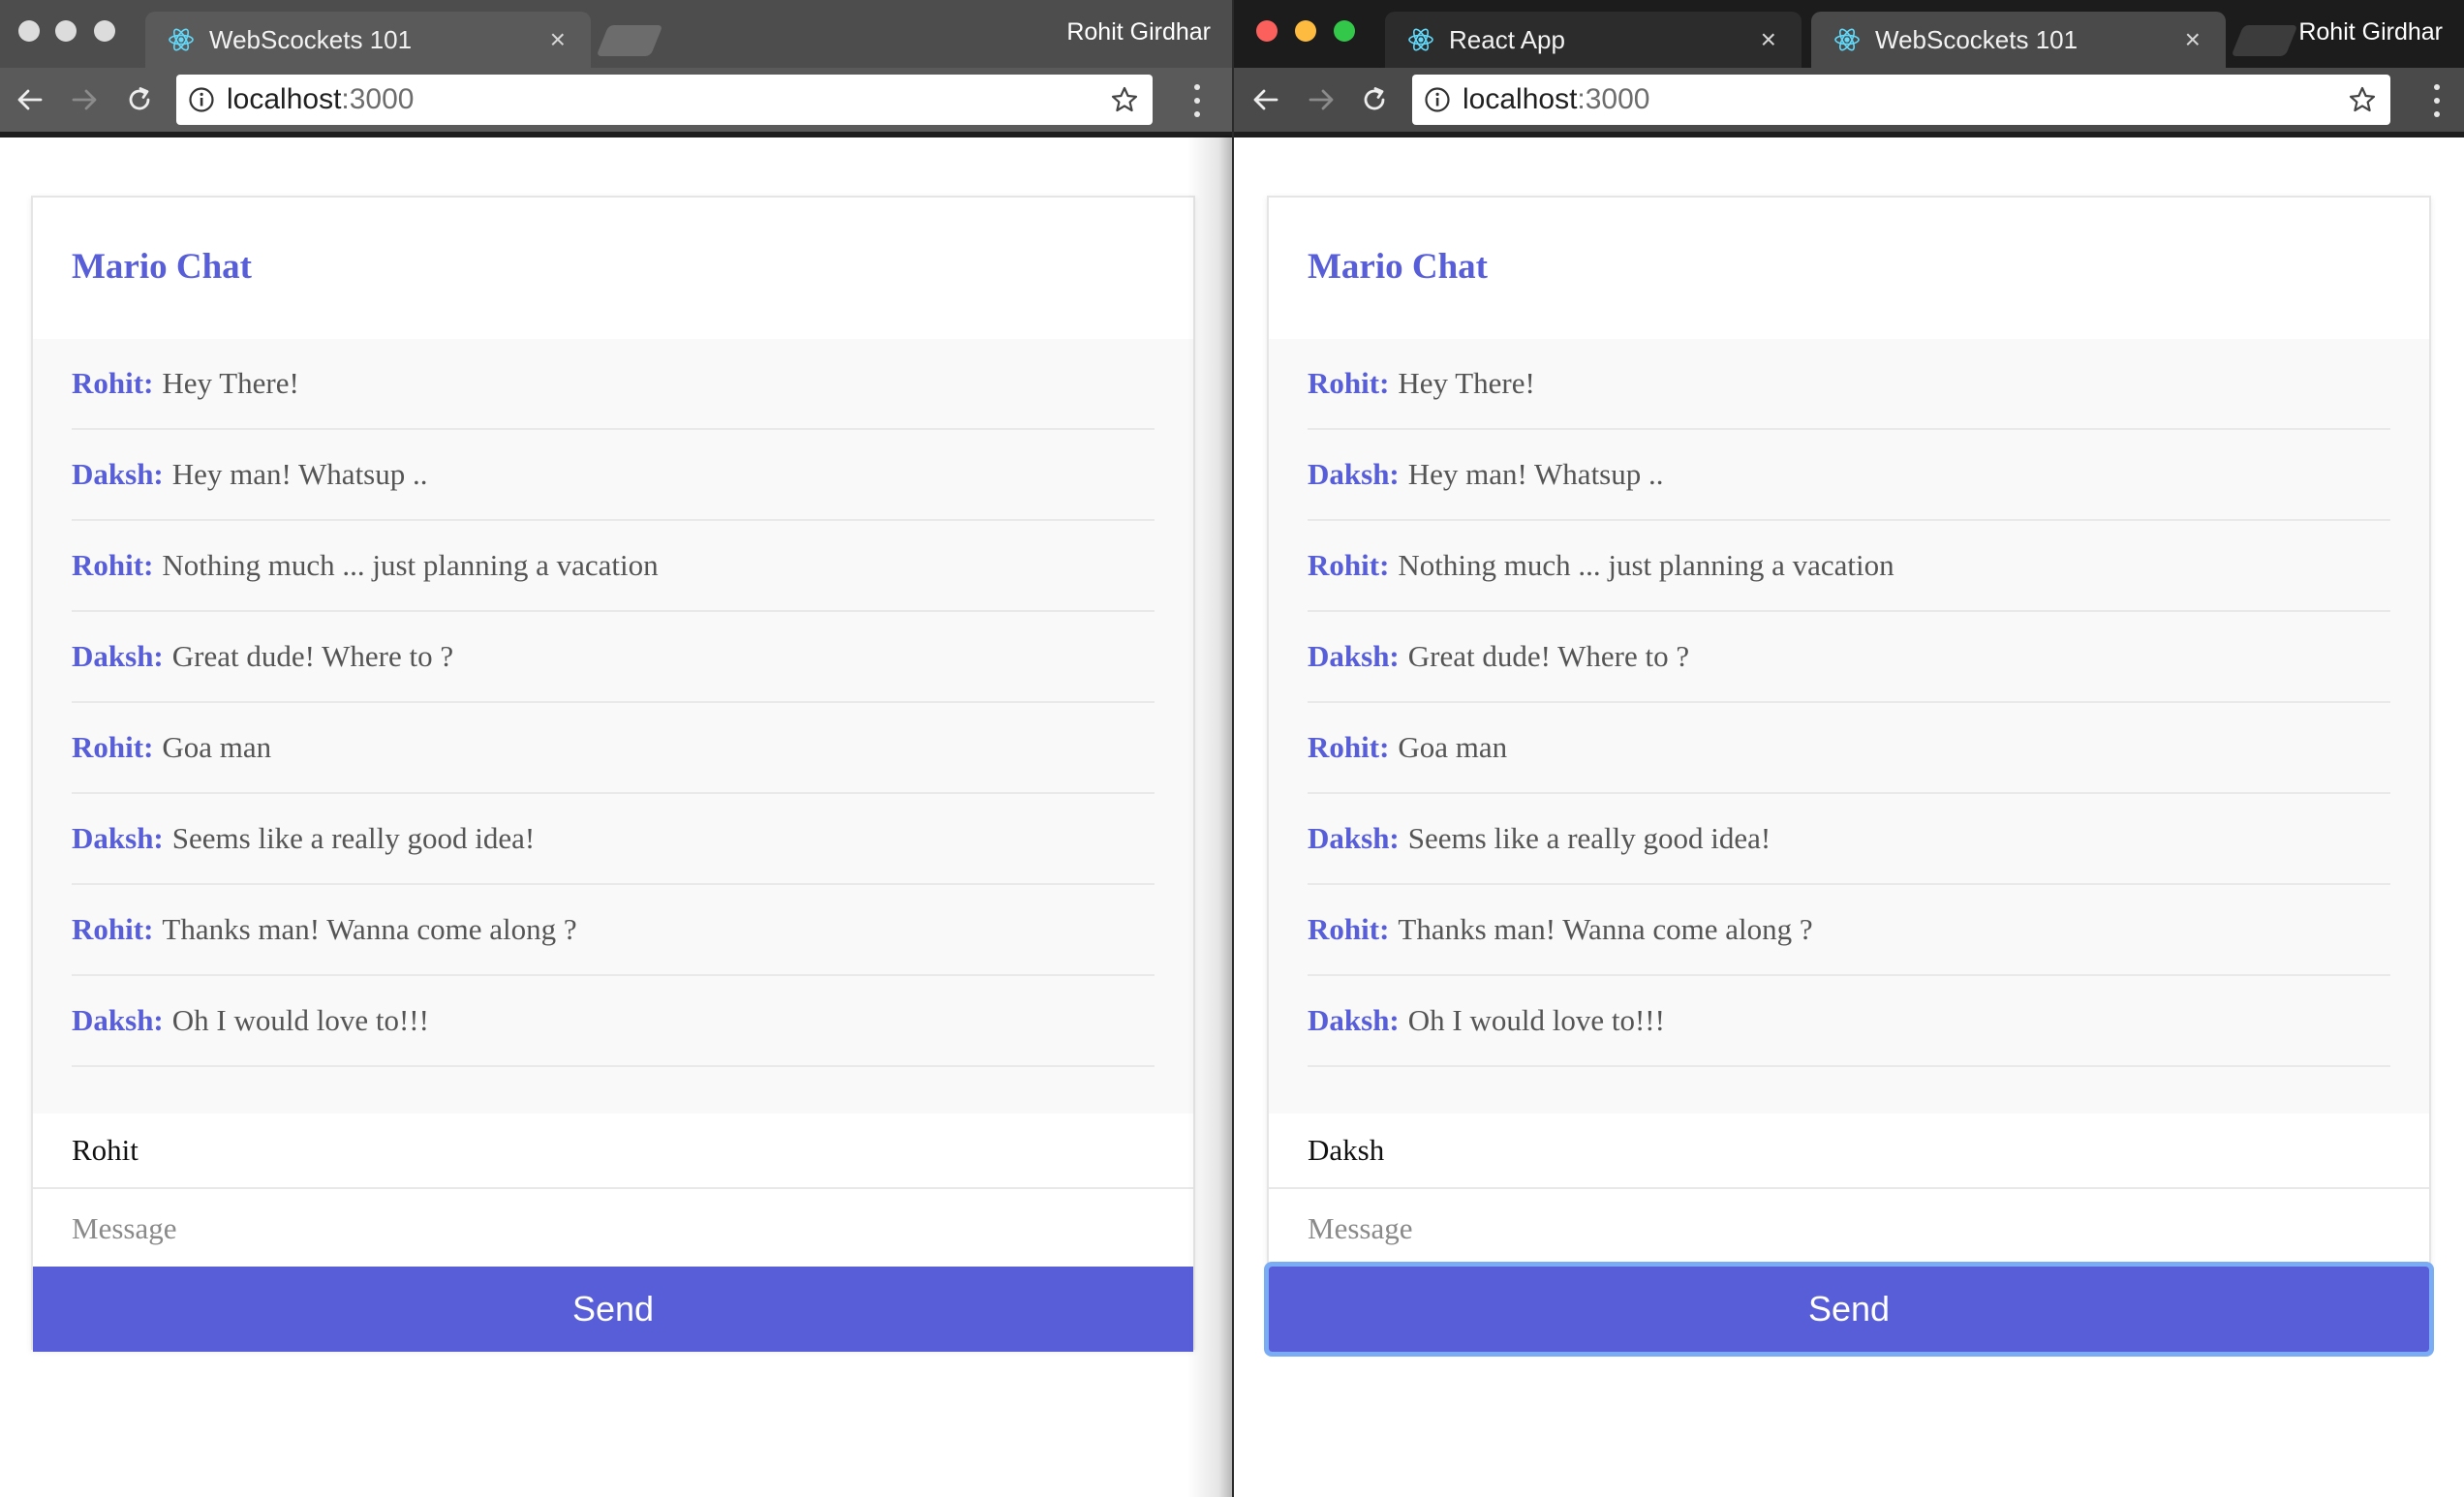  Describe the element at coordinates (616, 134) in the screenshot. I see `toolbar-divider` at that location.